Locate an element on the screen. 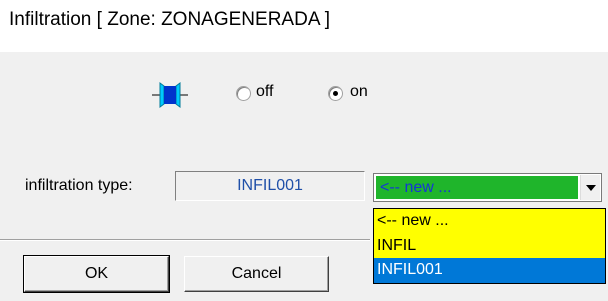  chevron-down-icon is located at coordinates (590, 187).